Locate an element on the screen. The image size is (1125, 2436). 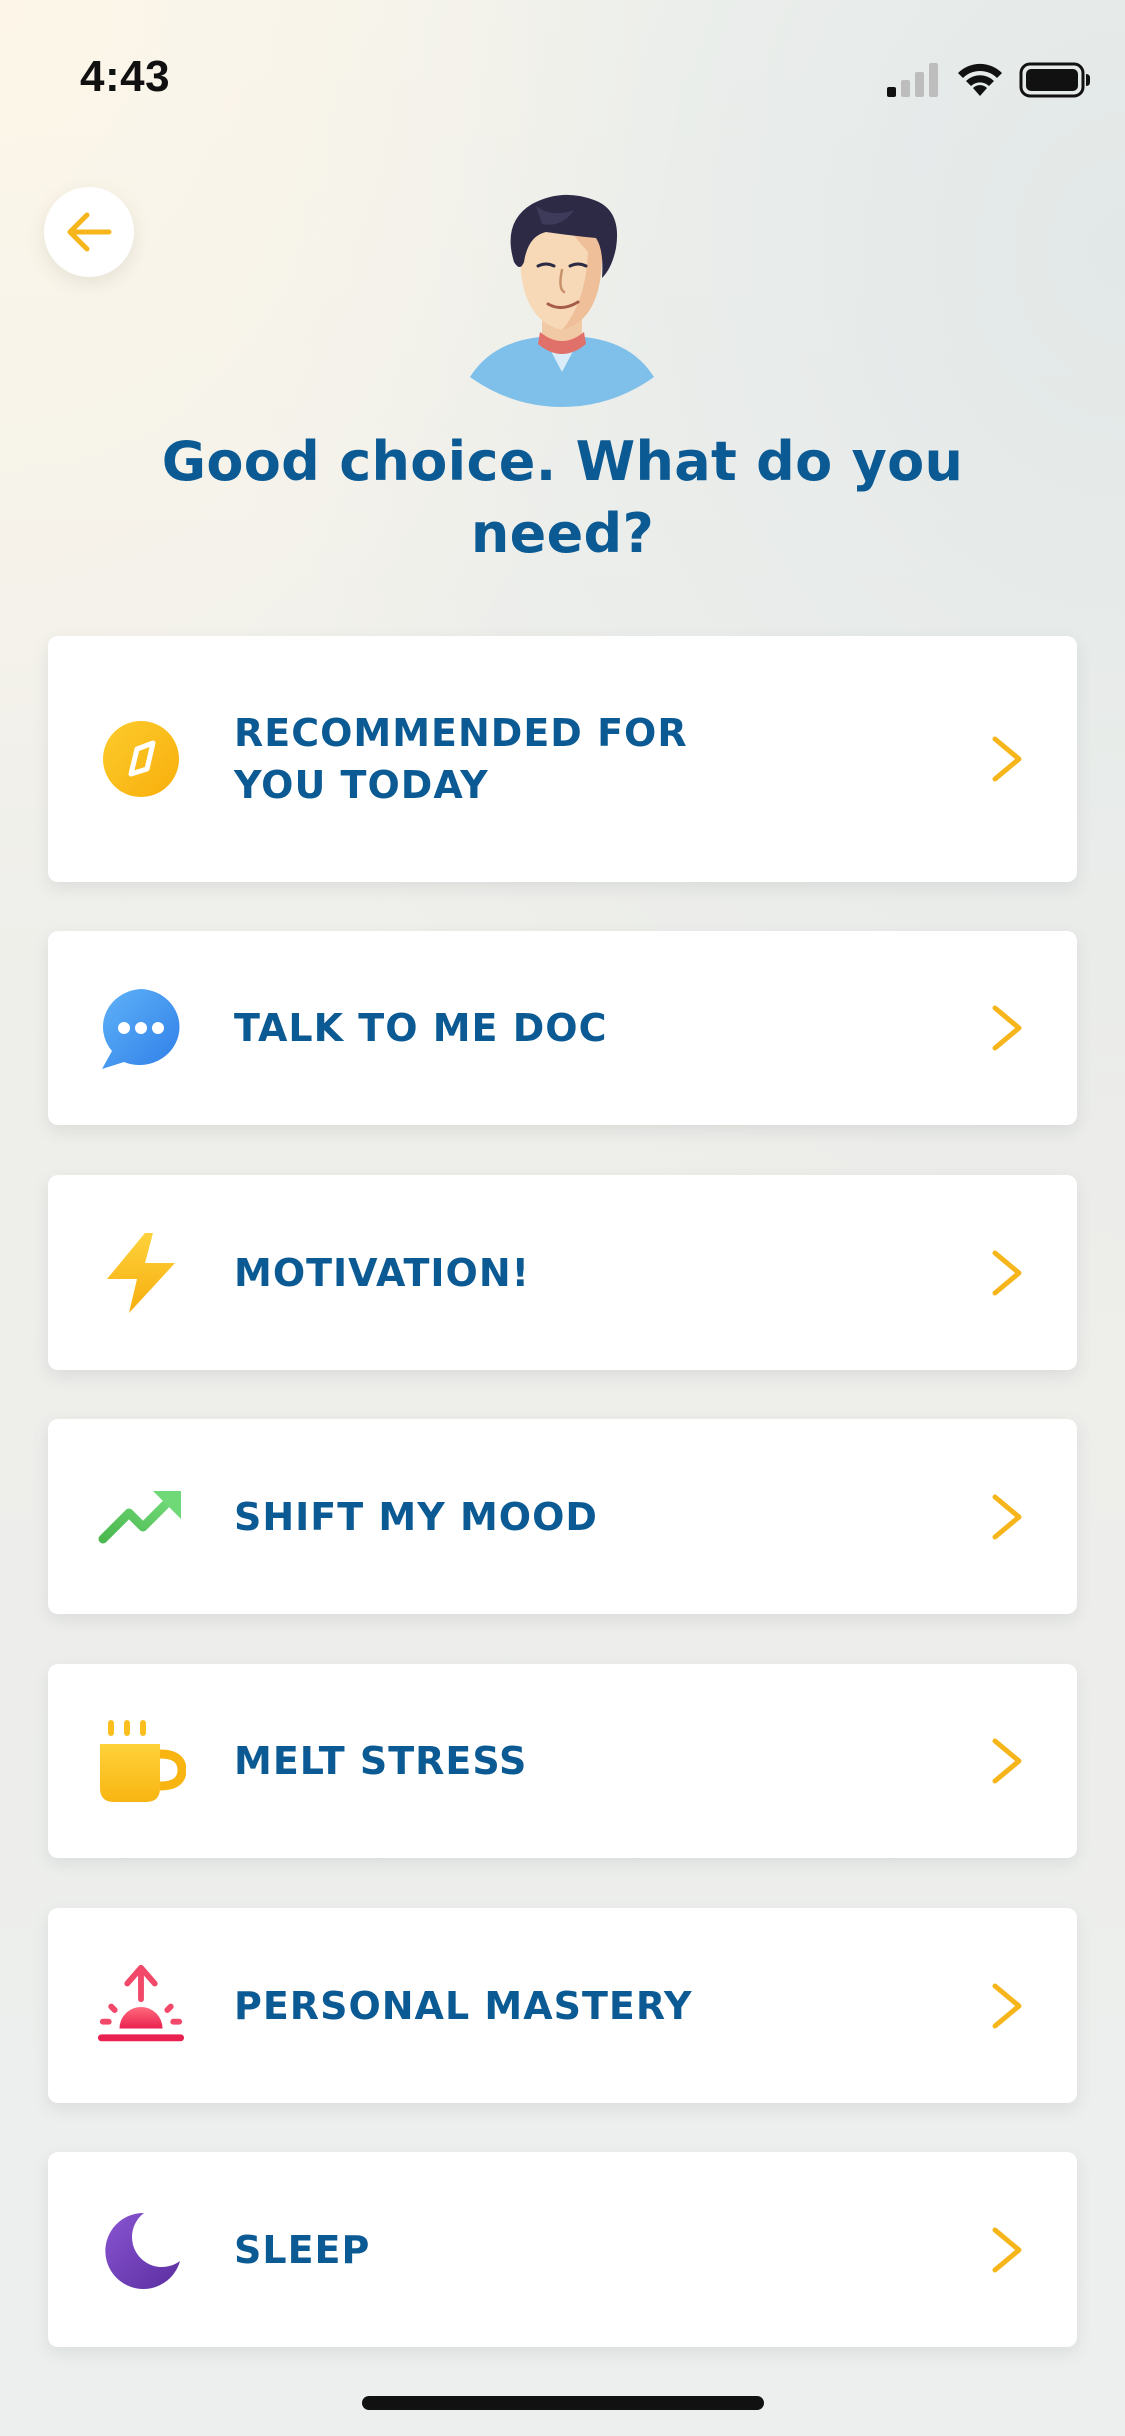
battery-icon is located at coordinates (1054, 80).